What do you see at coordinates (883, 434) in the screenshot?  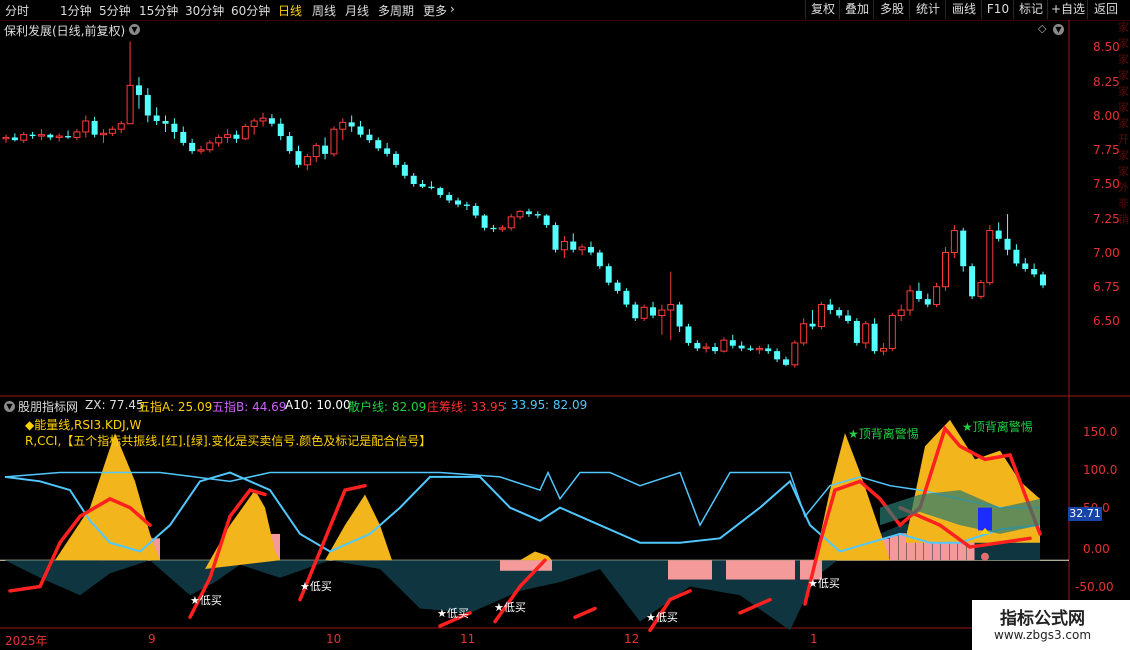 I see `sell-signal: ★顶背离警惕` at bounding box center [883, 434].